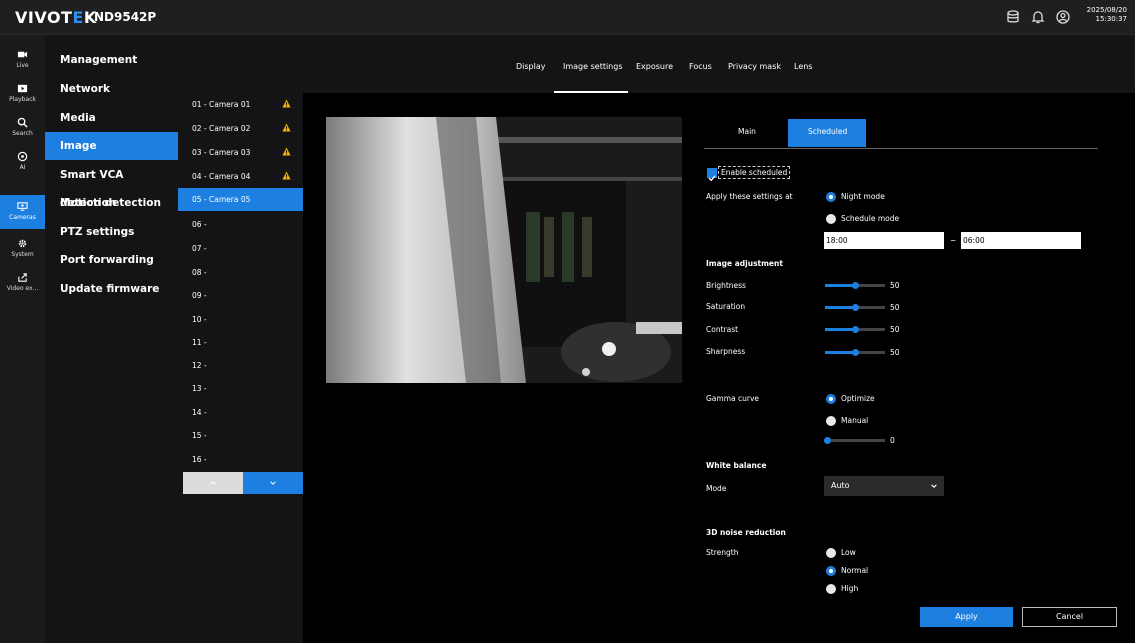  What do you see at coordinates (213, 483) in the screenshot?
I see `camera-list-up-button` at bounding box center [213, 483].